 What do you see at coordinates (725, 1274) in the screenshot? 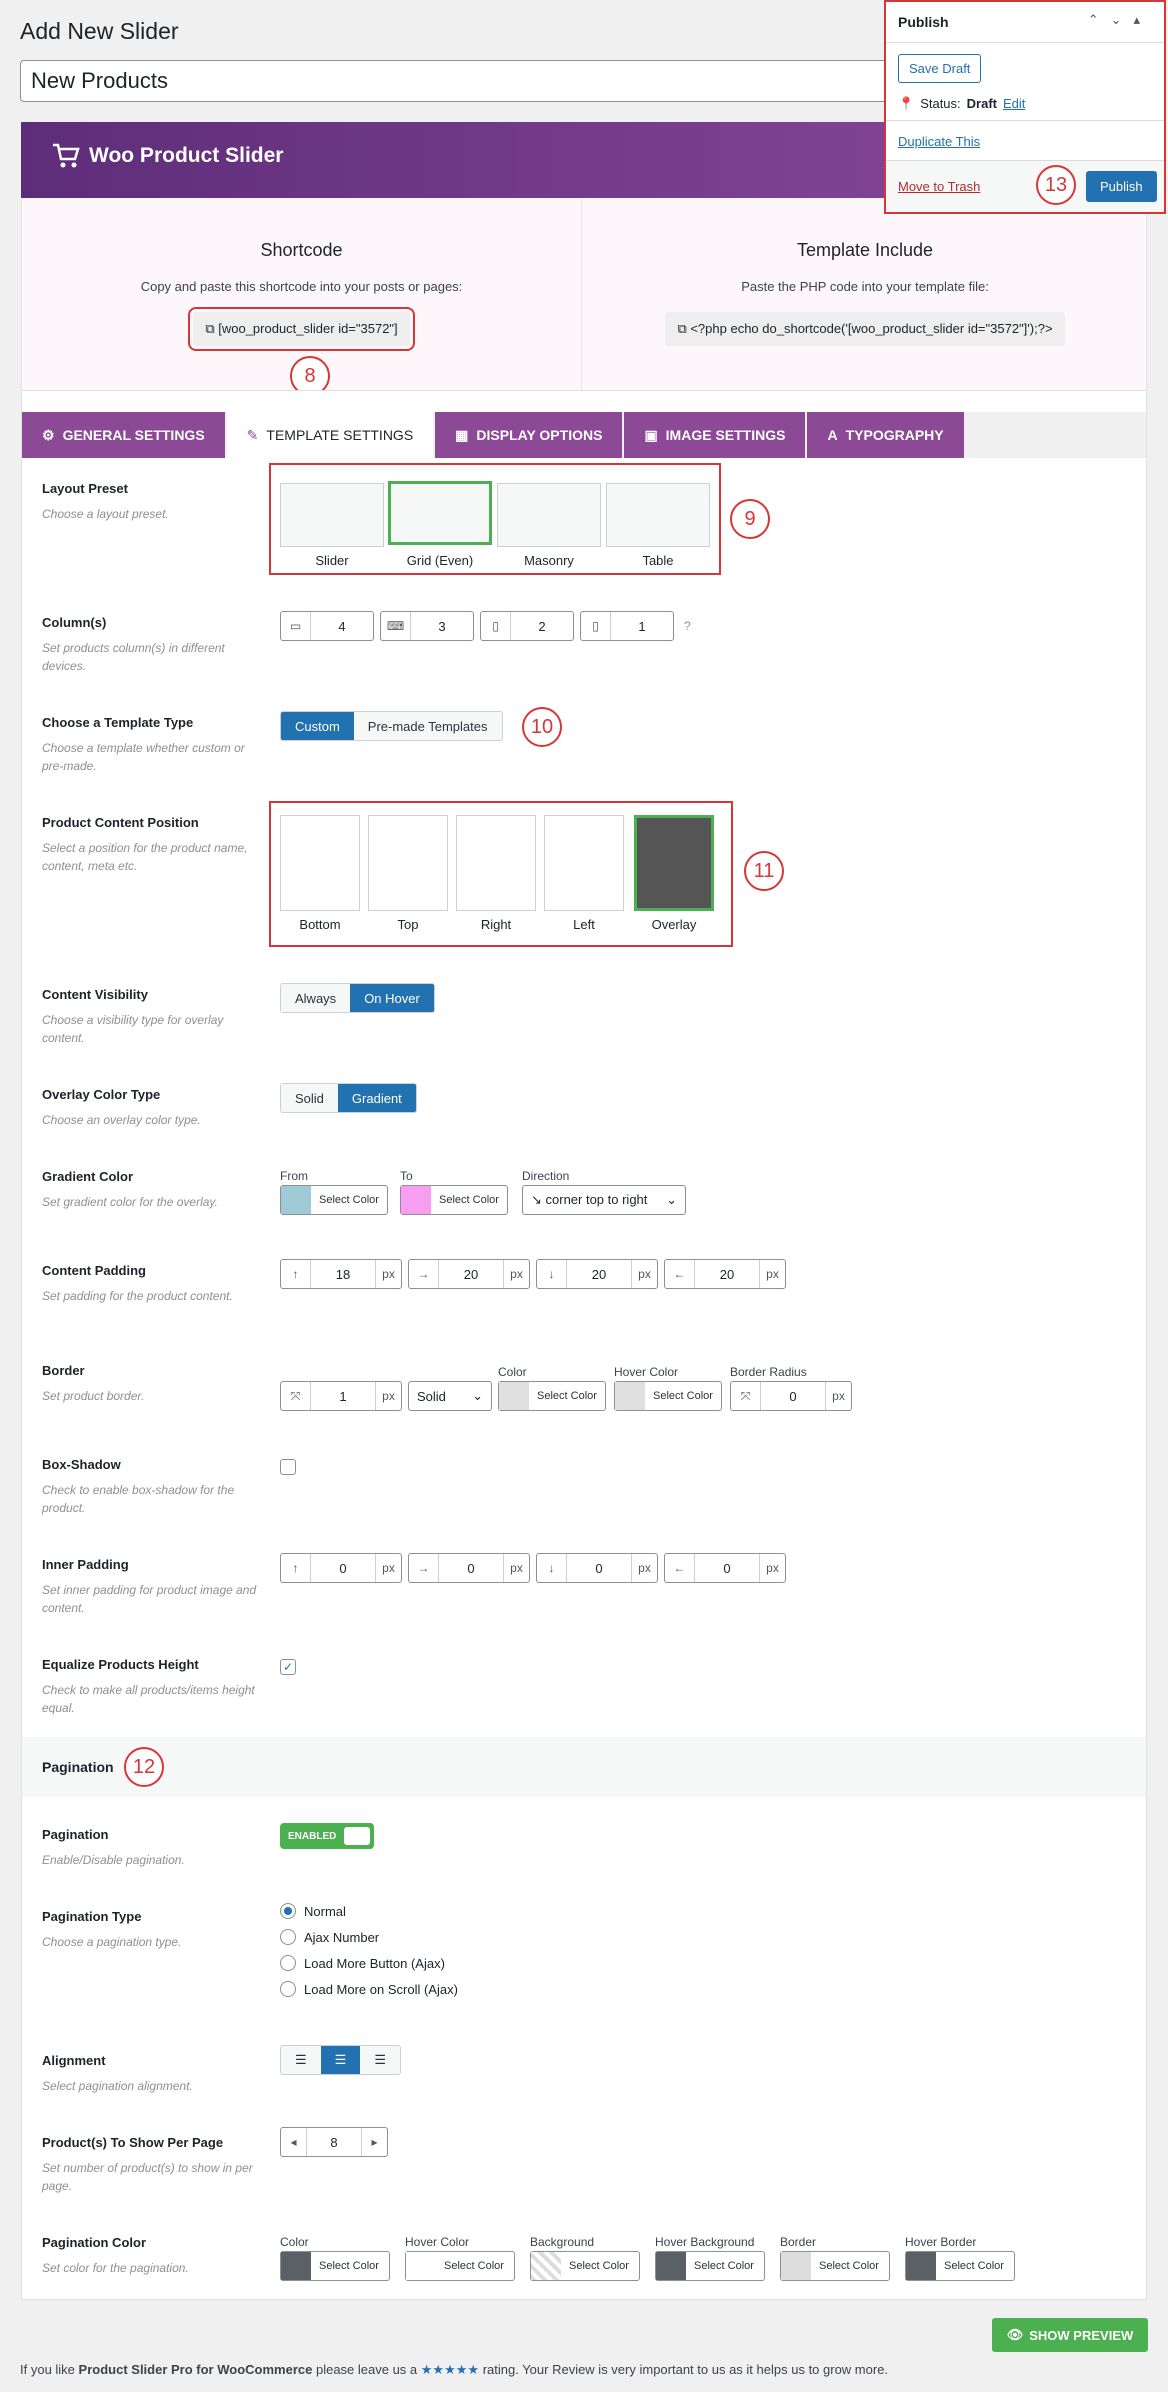
I see `padding-left-input: ← 20 px` at bounding box center [725, 1274].